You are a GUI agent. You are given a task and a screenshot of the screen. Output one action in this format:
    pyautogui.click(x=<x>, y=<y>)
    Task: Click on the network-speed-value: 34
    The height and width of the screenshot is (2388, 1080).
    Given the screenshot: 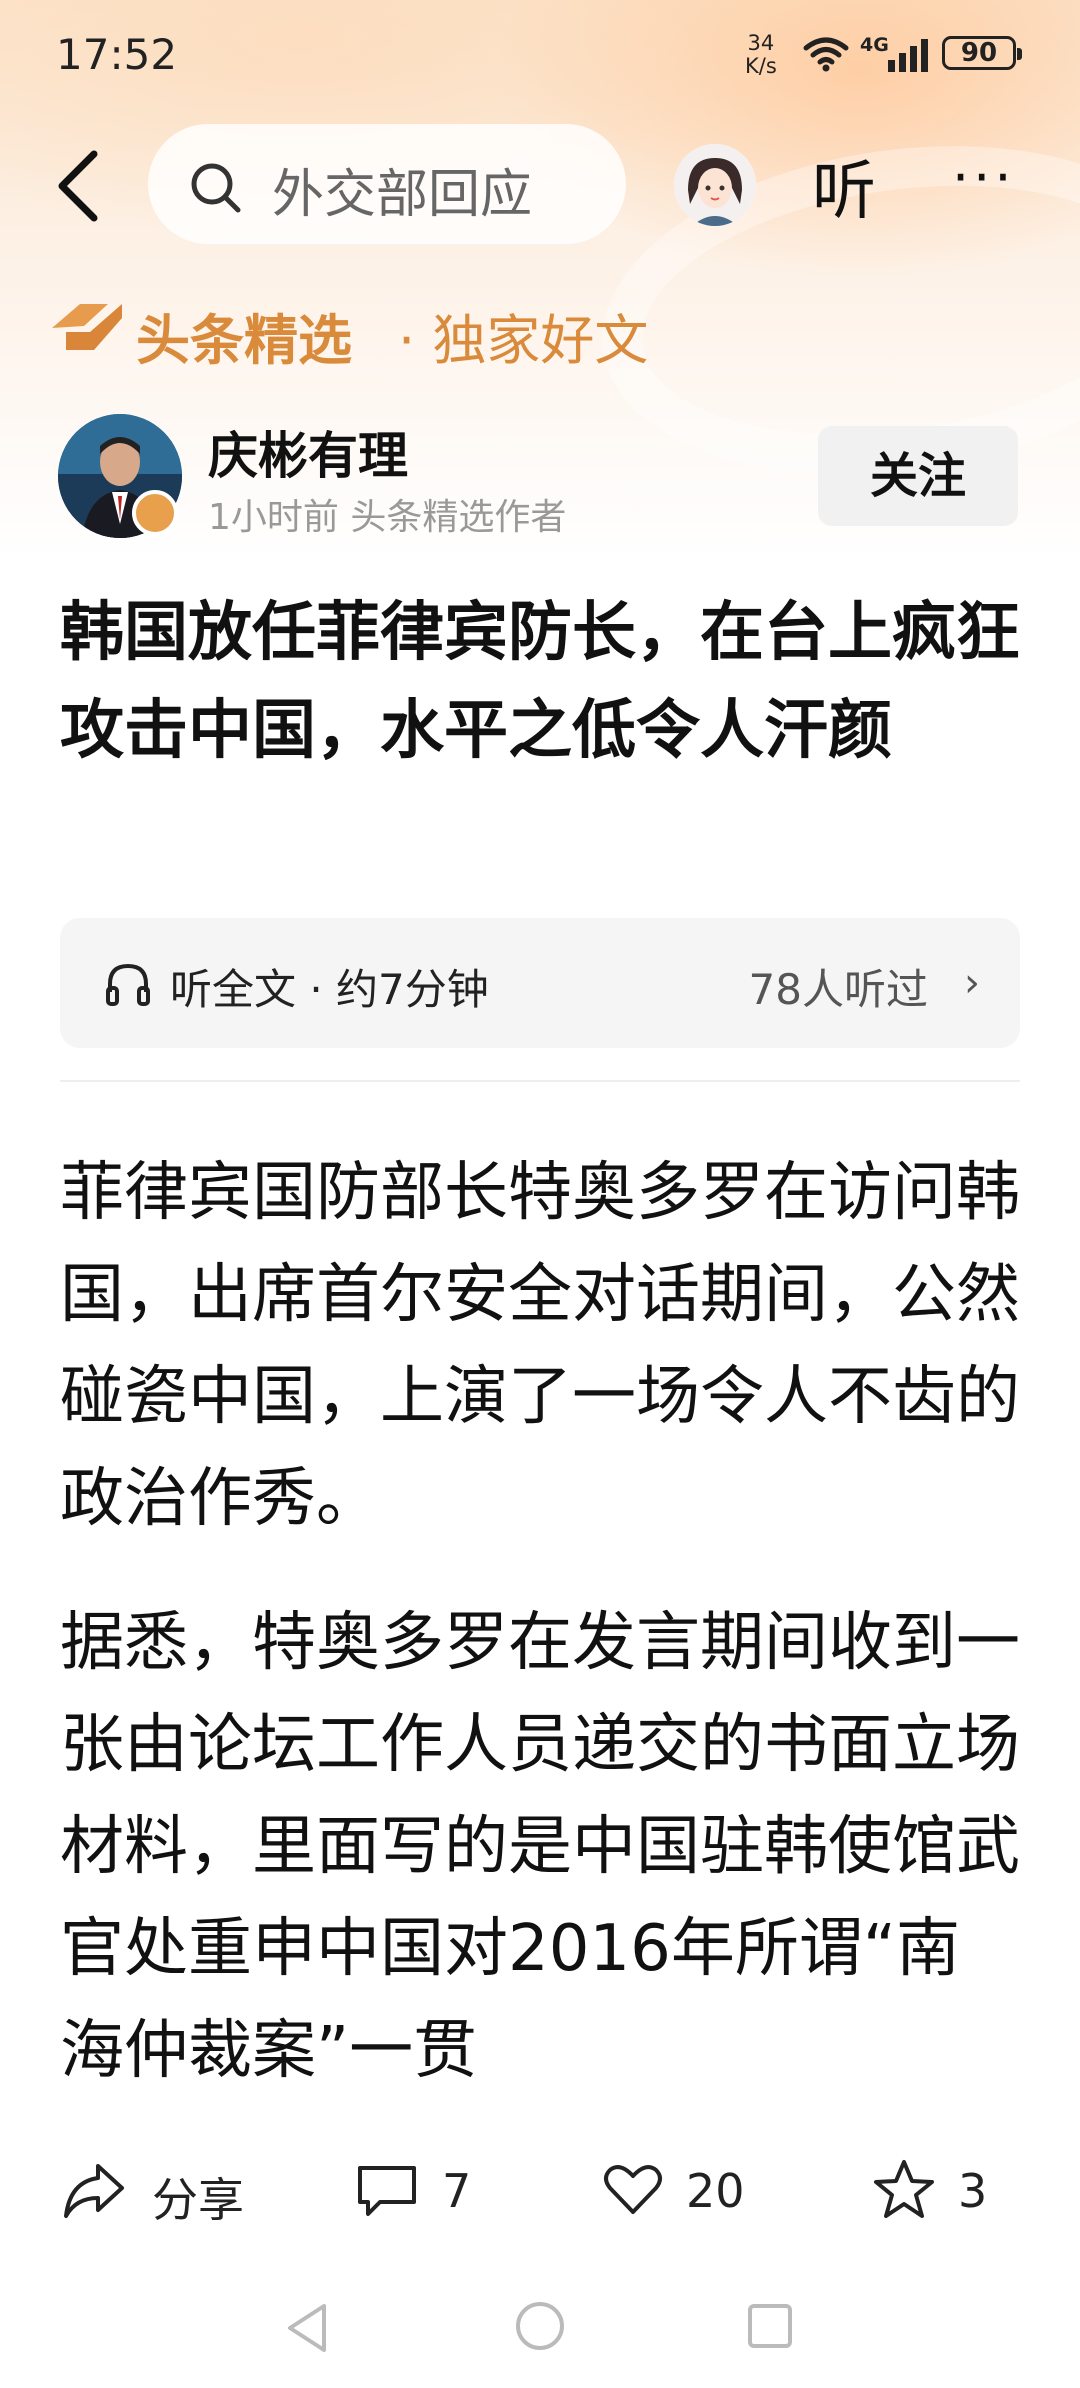 What is the action you would take?
    pyautogui.click(x=761, y=43)
    